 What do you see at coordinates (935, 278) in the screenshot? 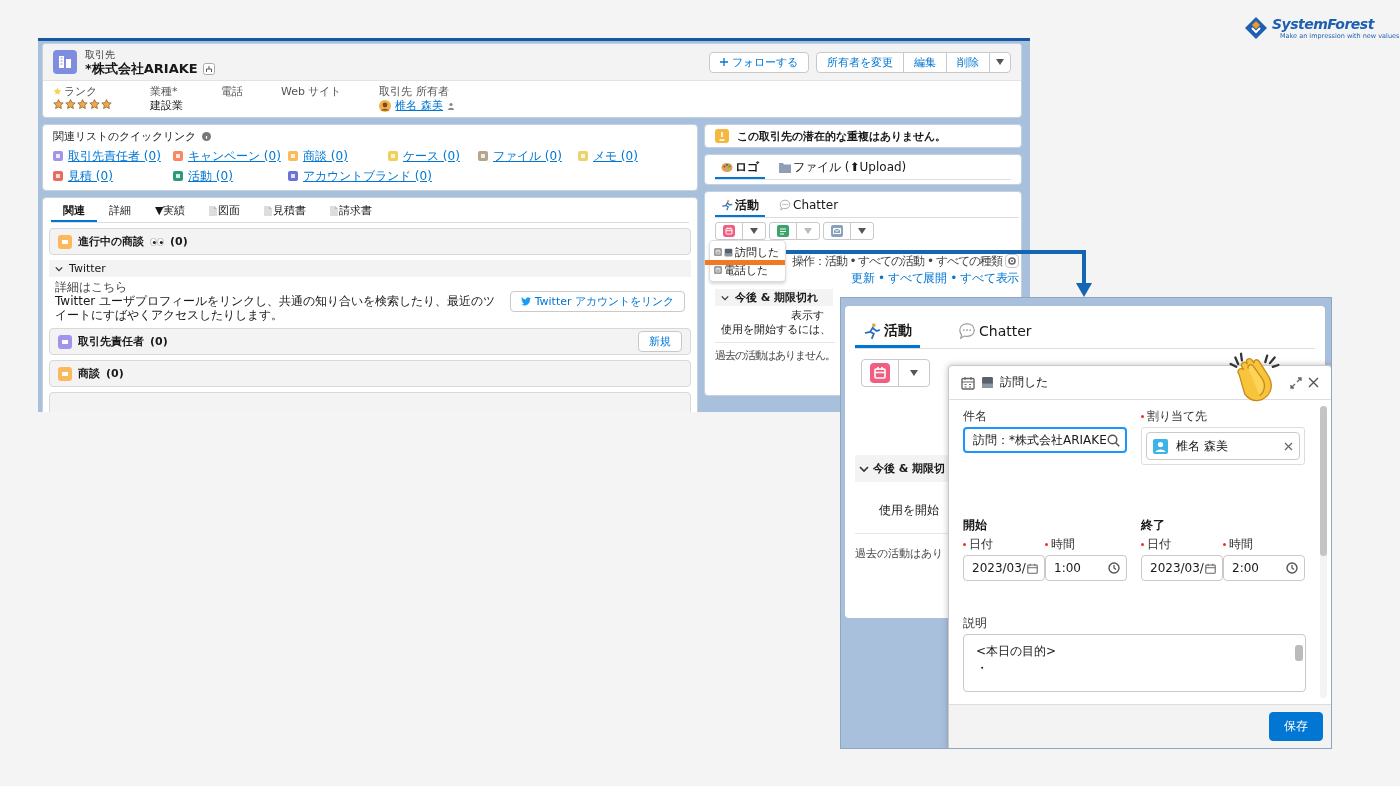
I see `activity-links: 更新 • すべて展開 • すべて表示` at bounding box center [935, 278].